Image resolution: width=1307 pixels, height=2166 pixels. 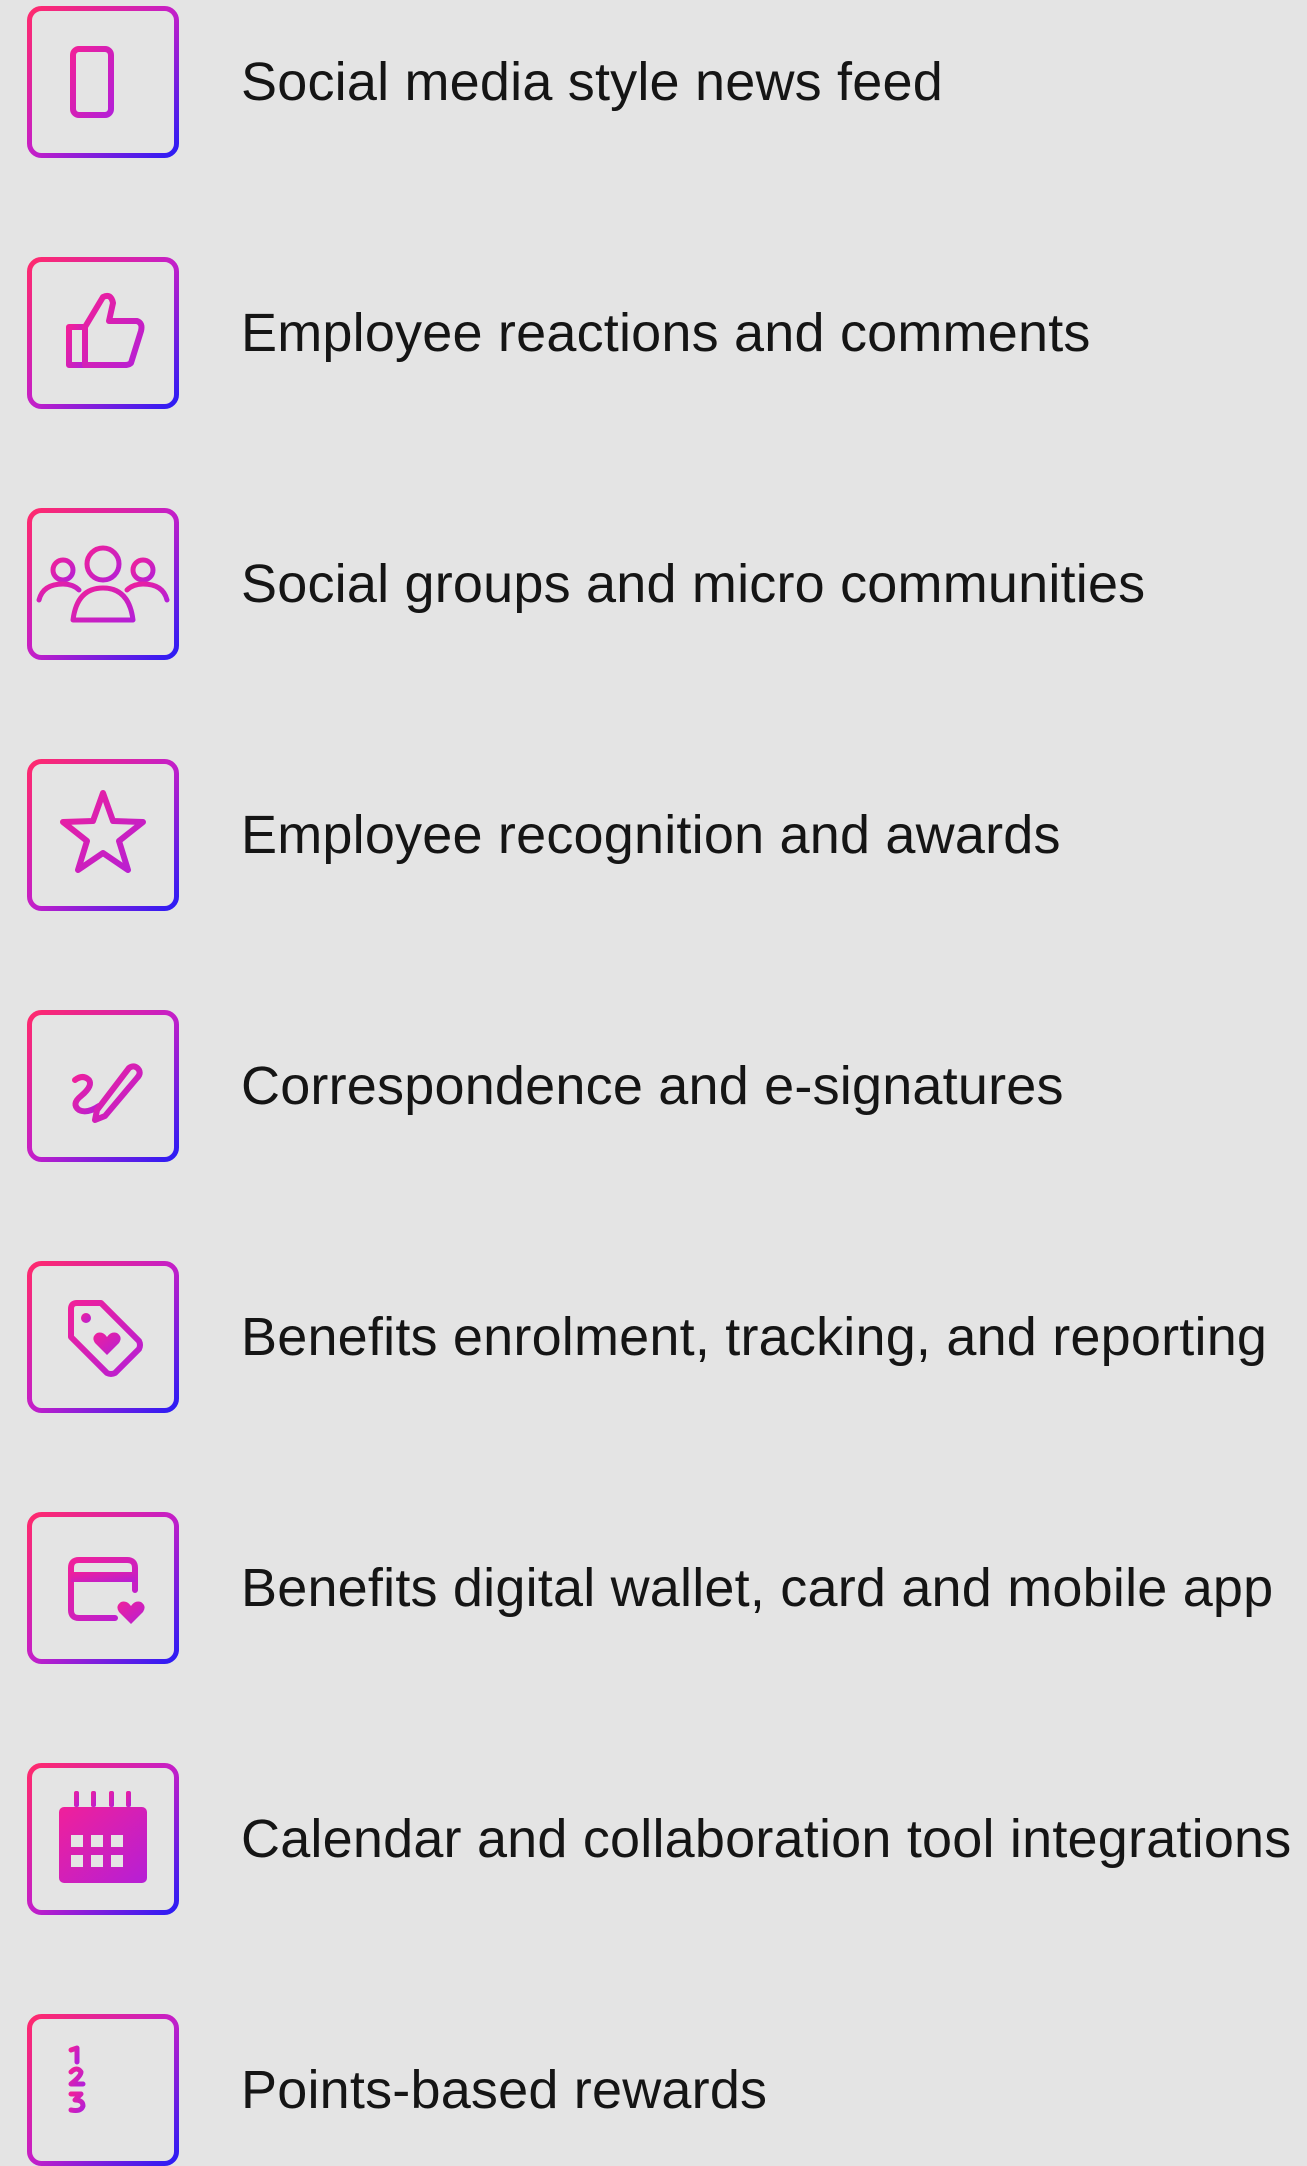 I want to click on thumbs-up-icon, so click(x=103, y=333).